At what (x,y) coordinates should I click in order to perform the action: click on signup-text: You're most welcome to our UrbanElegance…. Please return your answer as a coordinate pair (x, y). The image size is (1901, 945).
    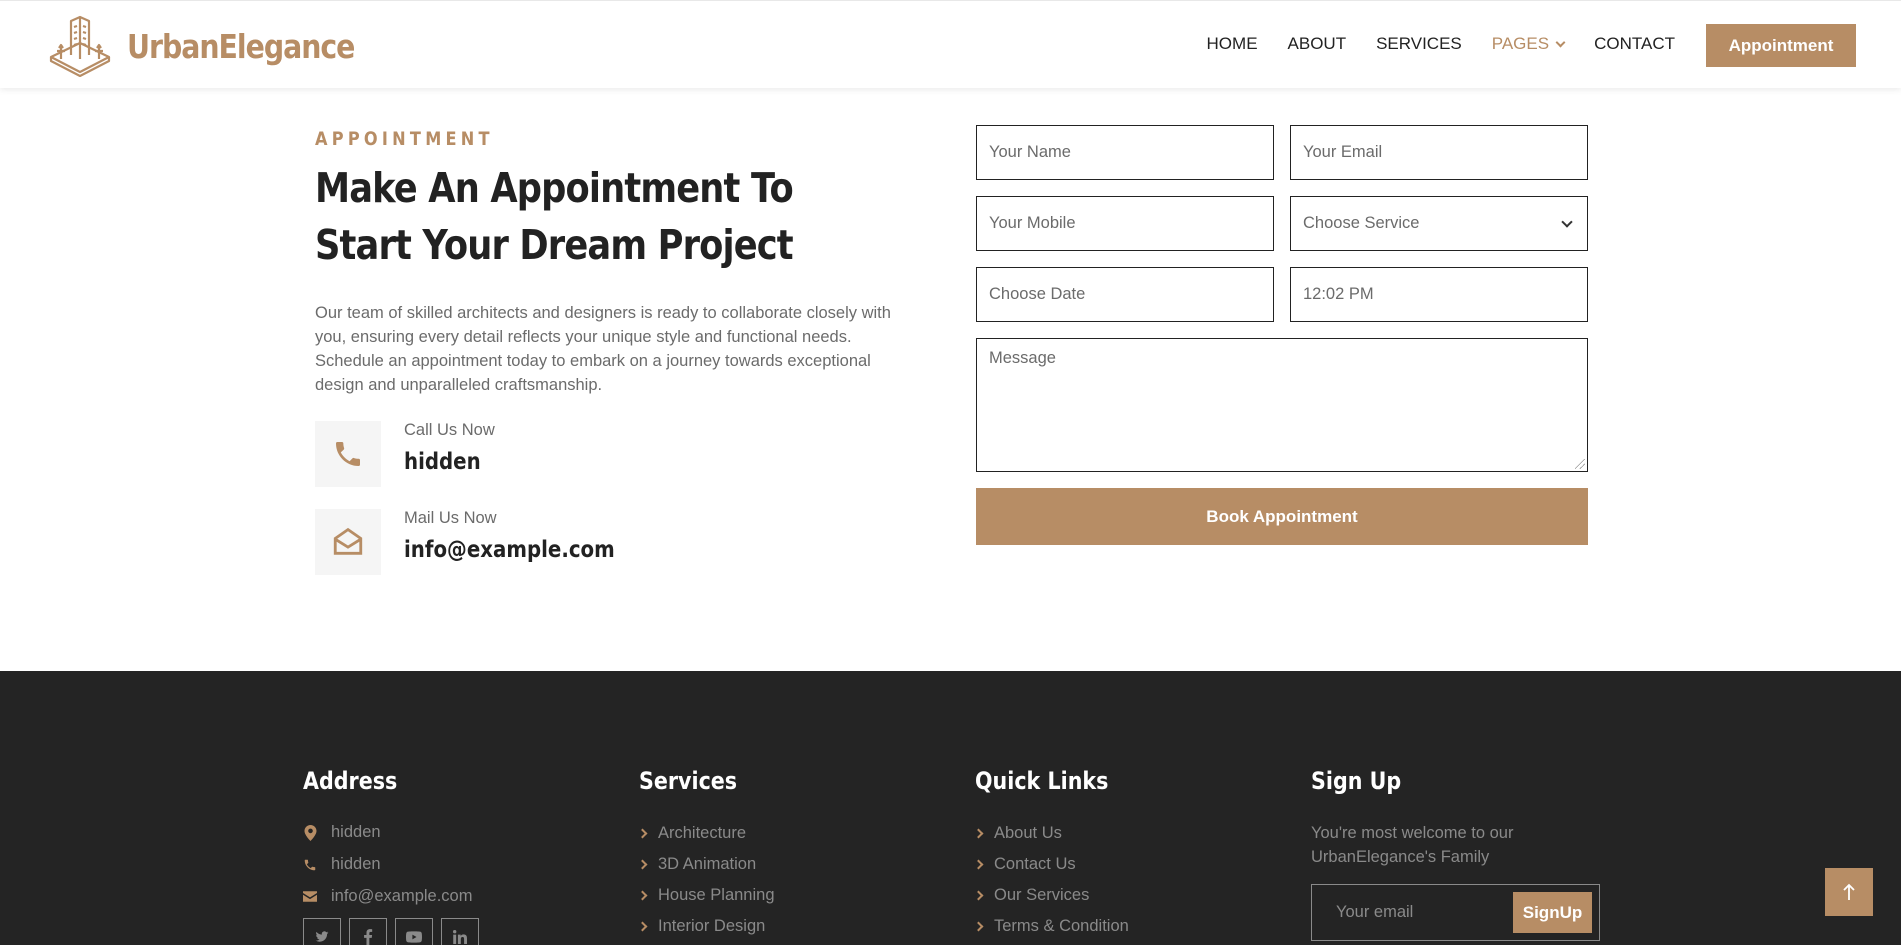
    Looking at the image, I should click on (1412, 845).